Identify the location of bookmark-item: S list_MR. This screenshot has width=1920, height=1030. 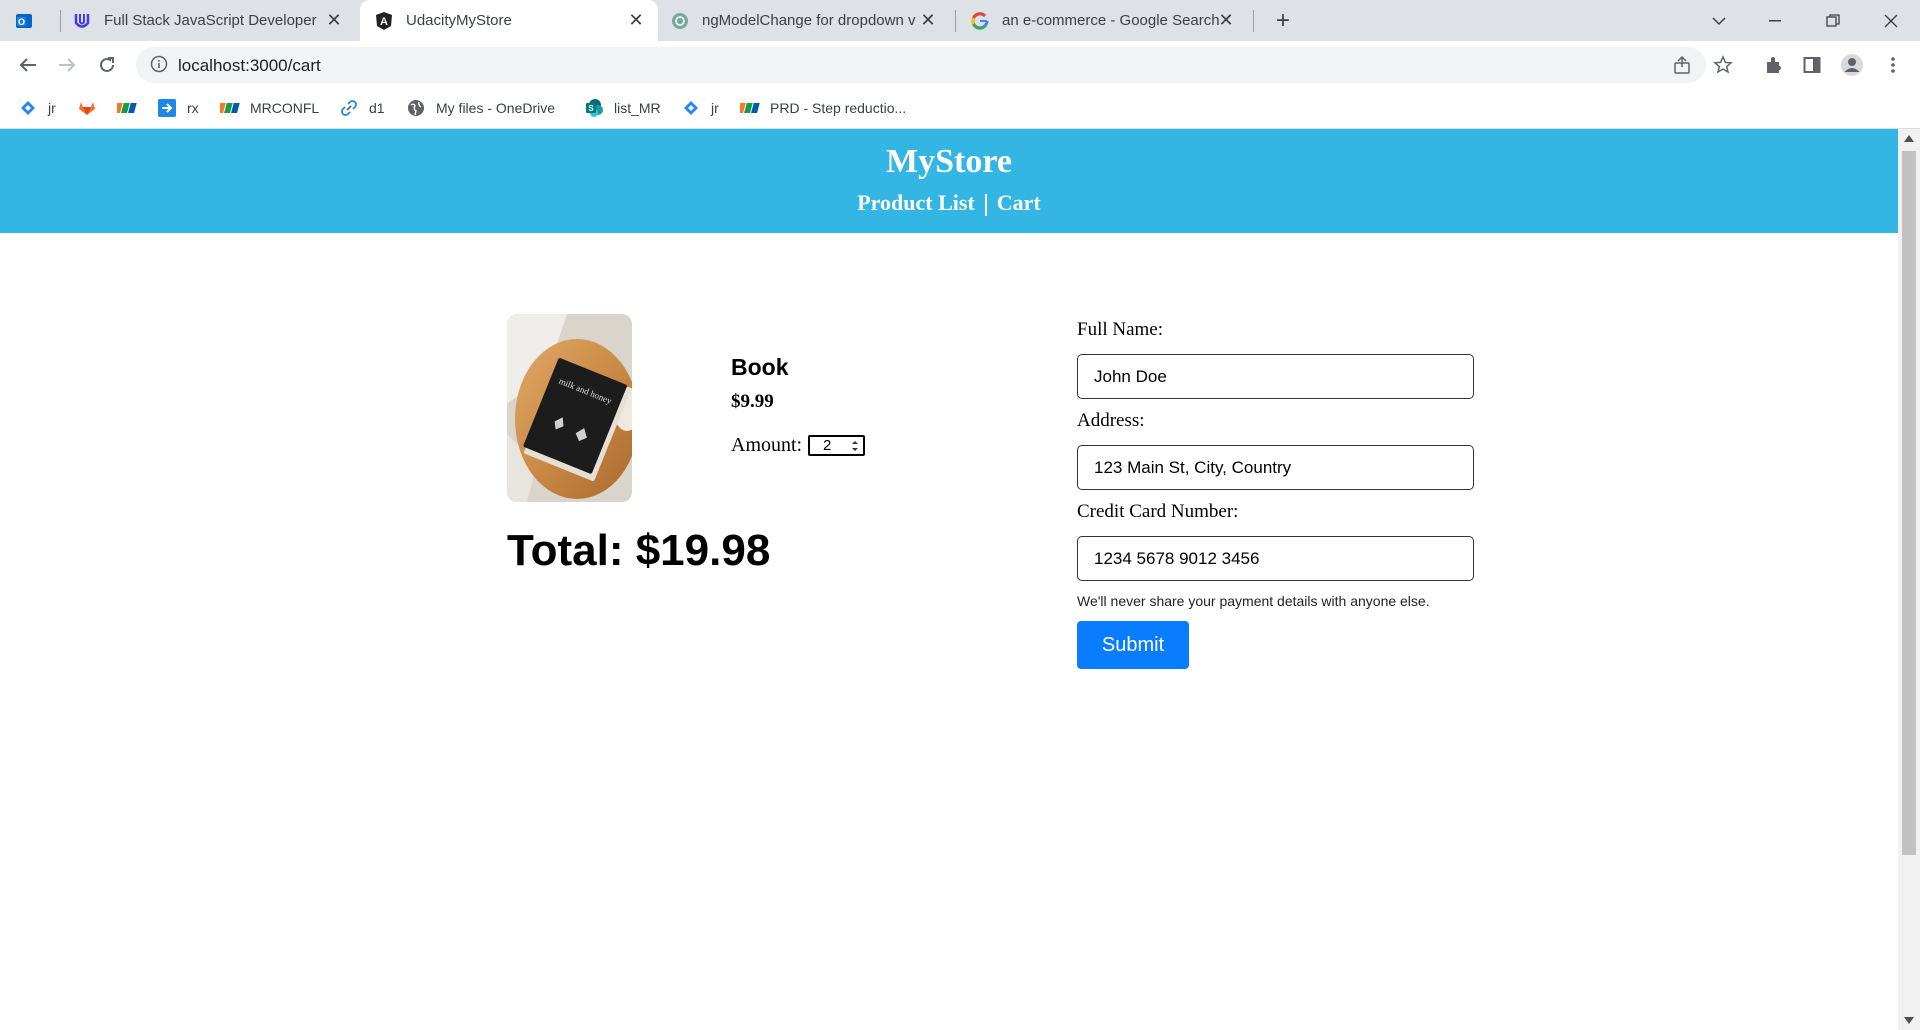
(622, 108).